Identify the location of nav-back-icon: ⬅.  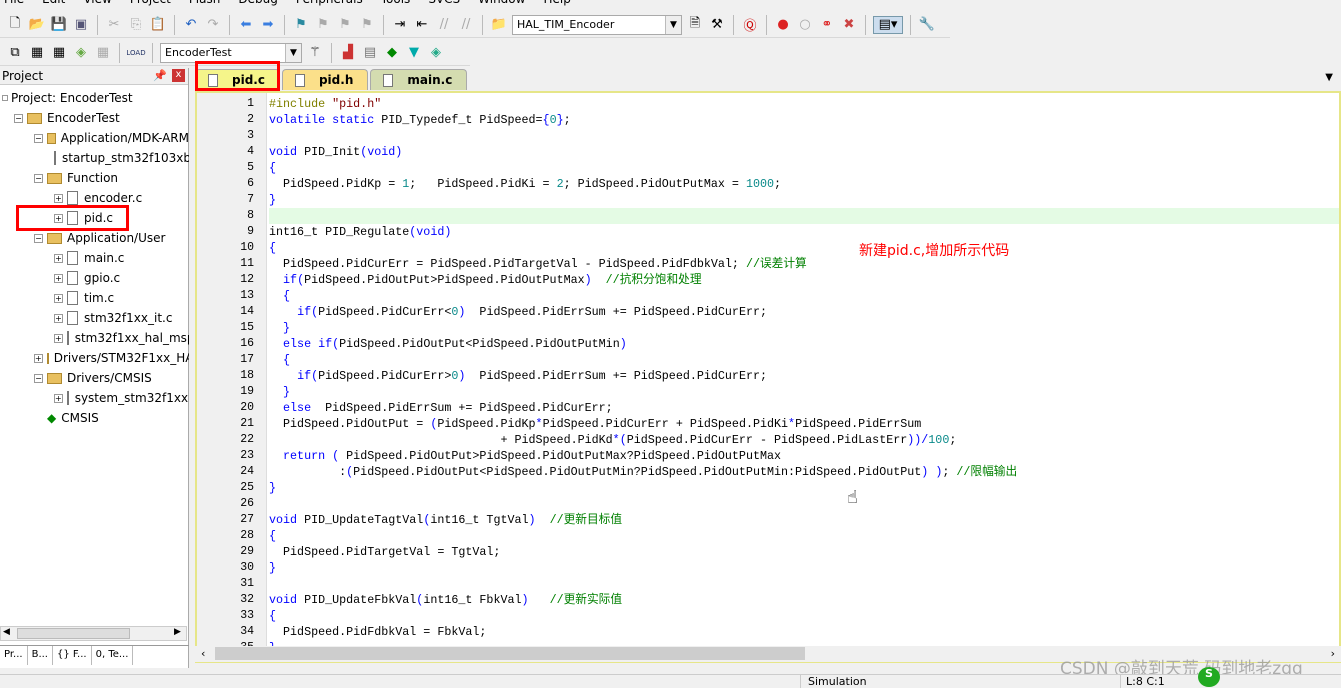
(246, 25).